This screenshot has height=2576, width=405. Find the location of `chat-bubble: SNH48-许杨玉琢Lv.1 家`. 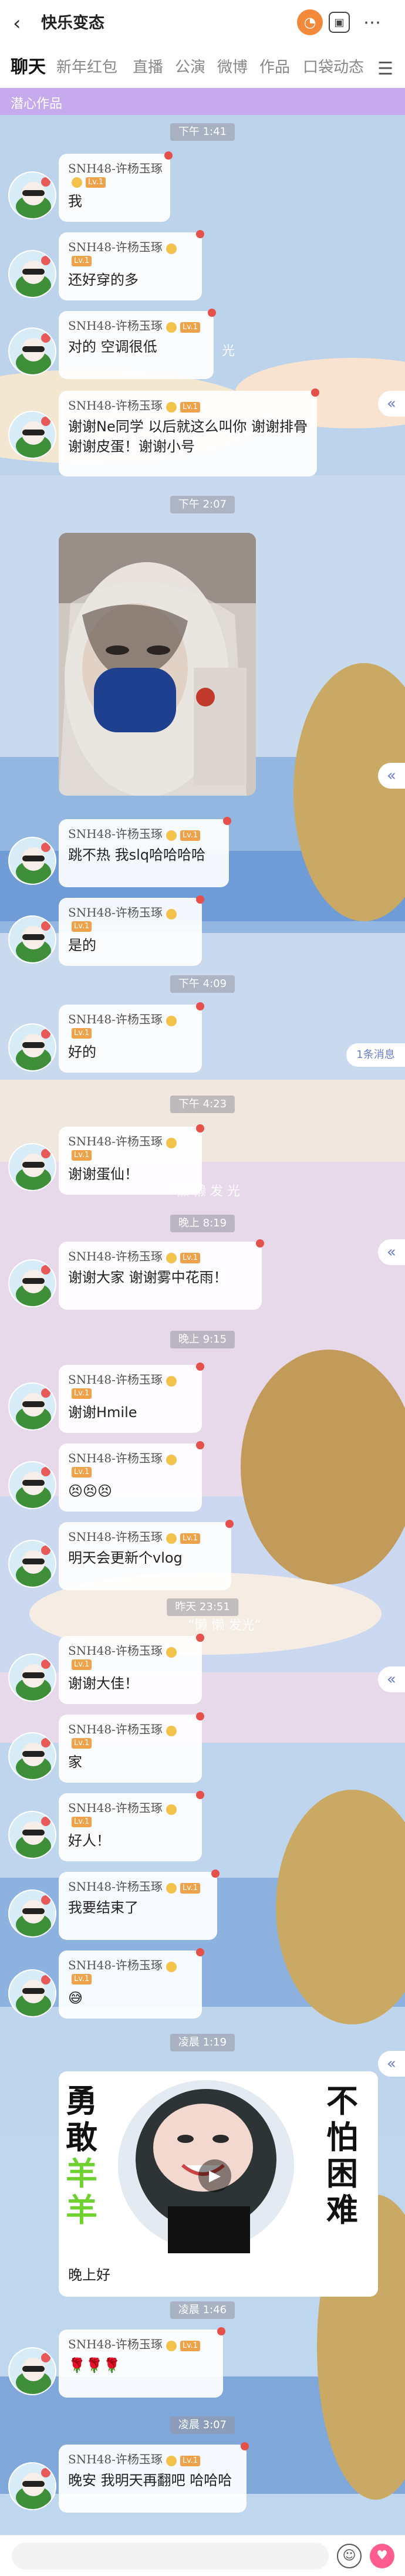

chat-bubble: SNH48-许杨玉琢Lv.1 家 is located at coordinates (131, 1749).